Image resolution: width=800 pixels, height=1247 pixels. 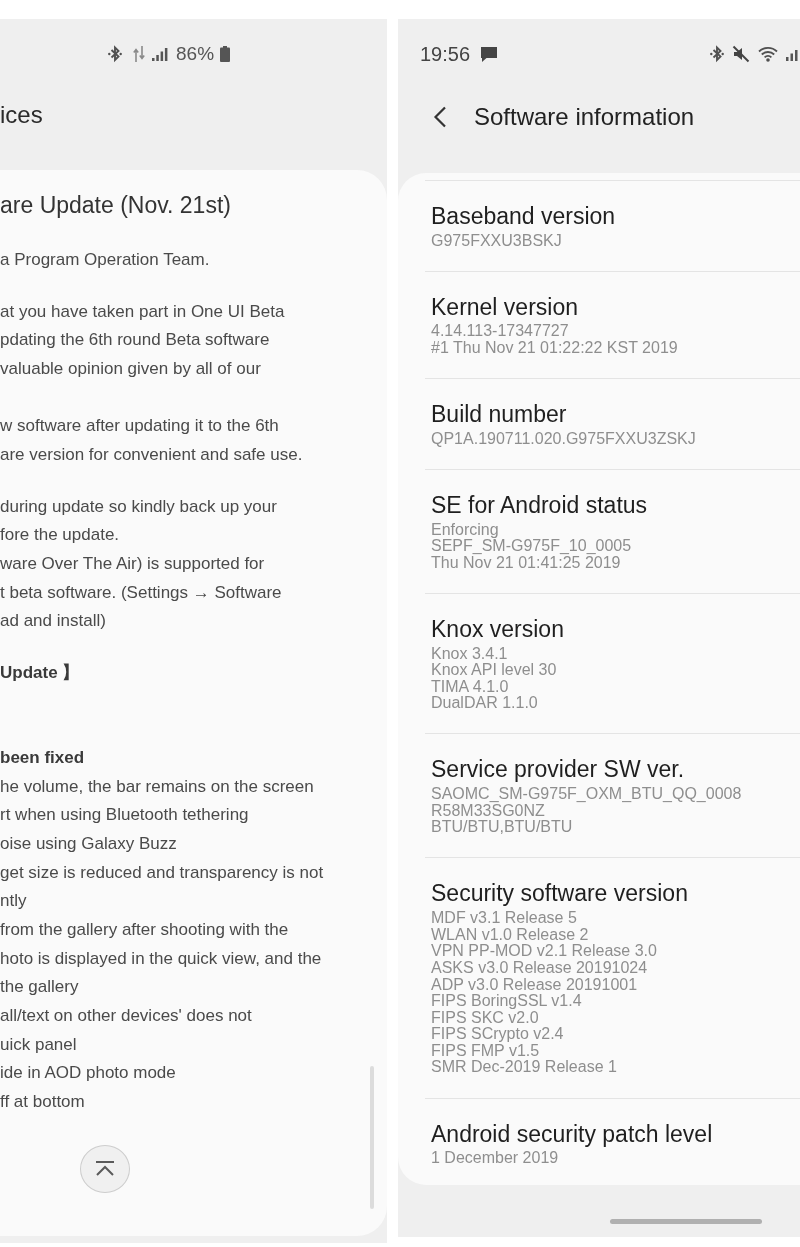 I want to click on back-button, so click(x=441, y=117).